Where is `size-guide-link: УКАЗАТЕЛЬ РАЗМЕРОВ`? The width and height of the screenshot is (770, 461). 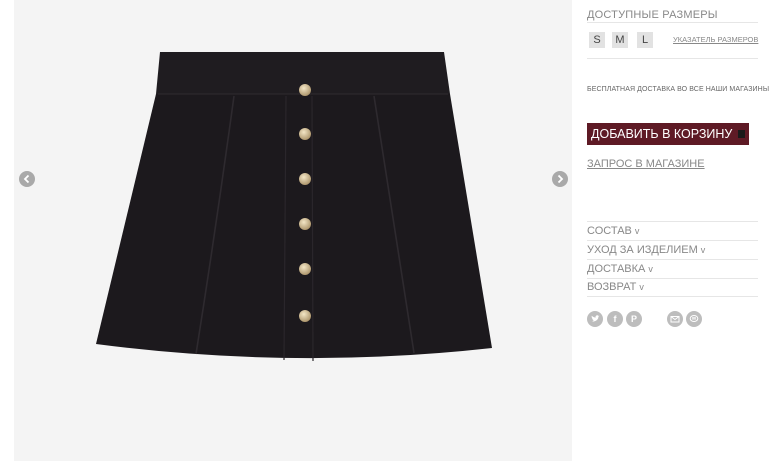
size-guide-link: УКАЗАТЕЛЬ РАЗМЕРОВ is located at coordinates (715, 39).